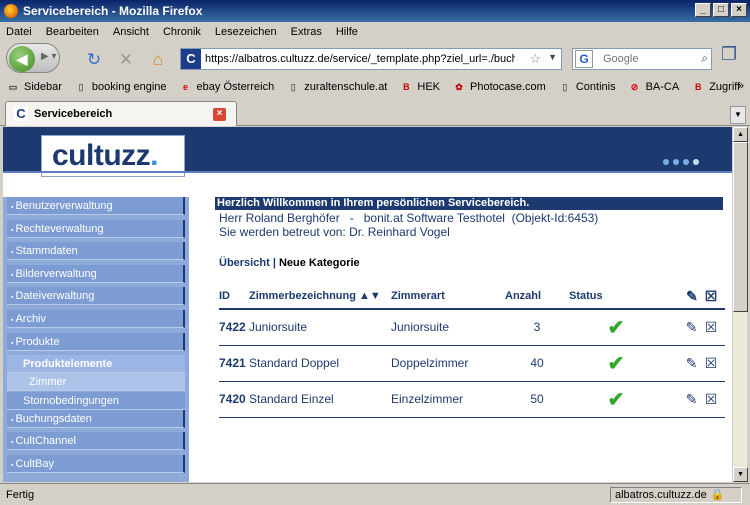  Describe the element at coordinates (448, 296) in the screenshot. I see `header-type: Zimmerart` at that location.